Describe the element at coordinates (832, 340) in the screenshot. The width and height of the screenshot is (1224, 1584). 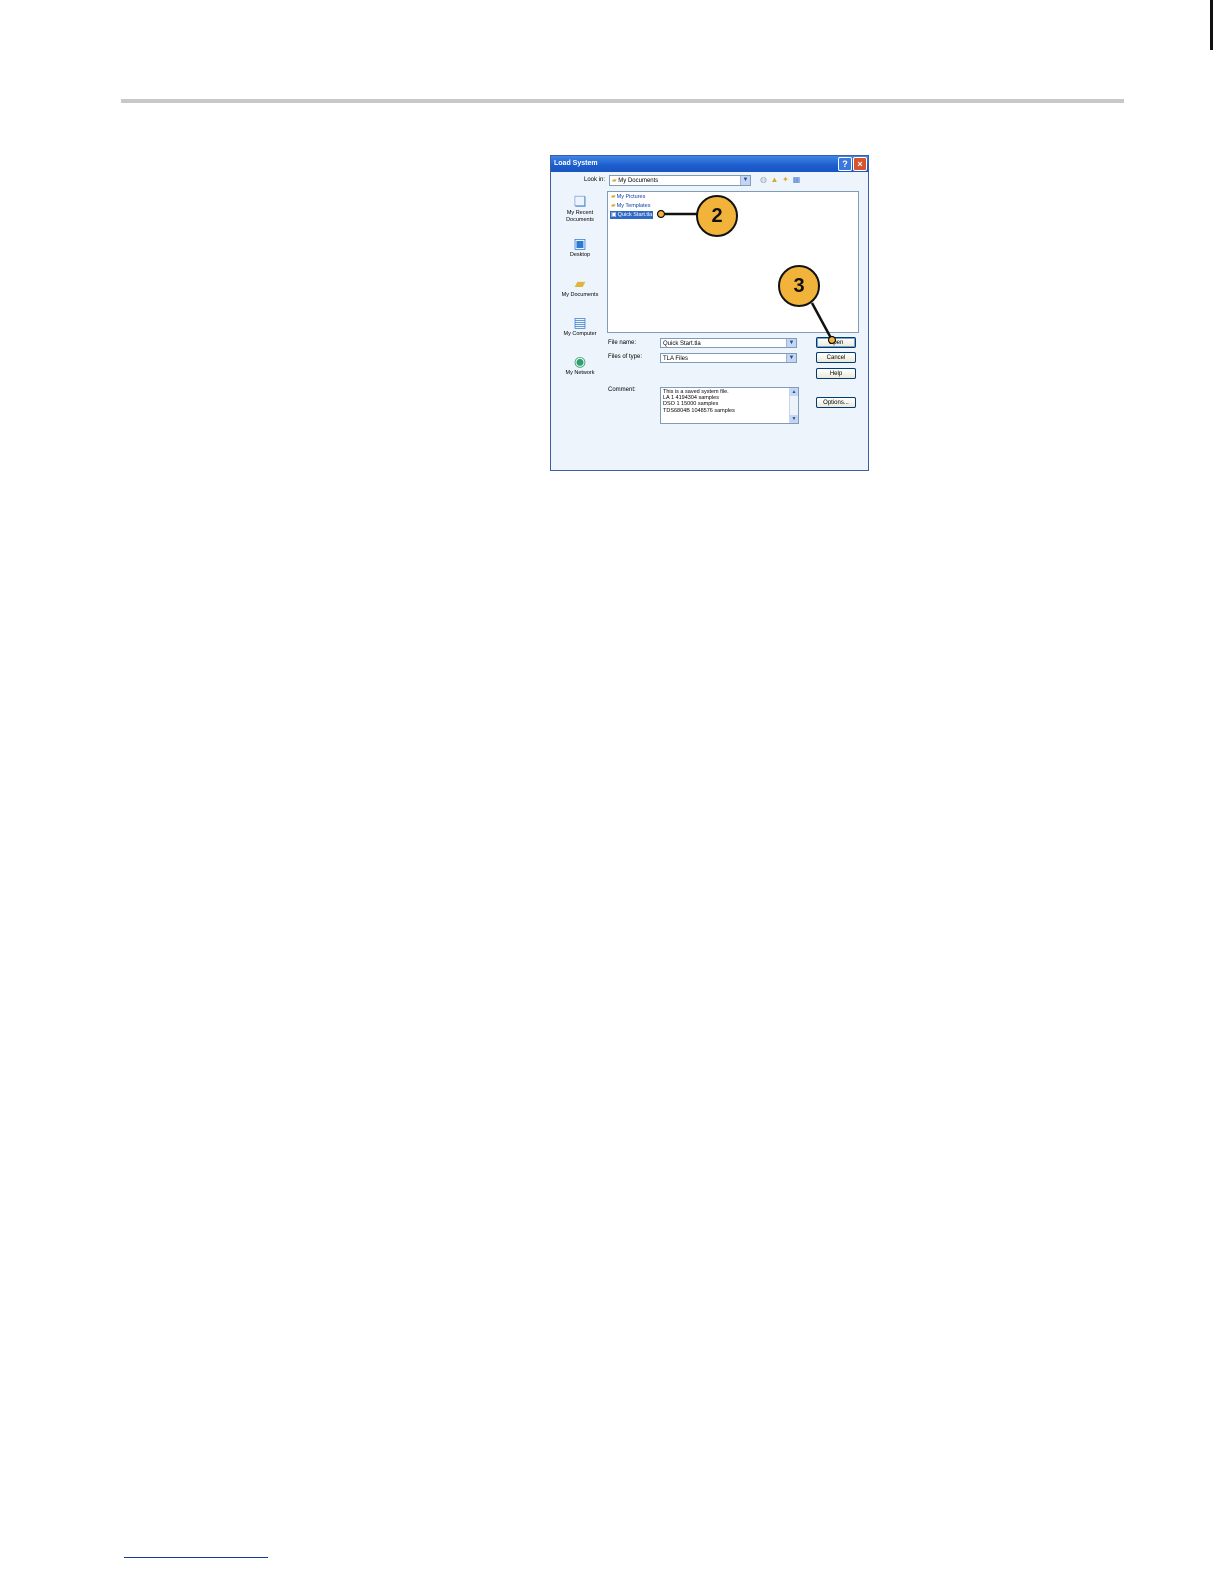
I see `callout-3-dot` at that location.